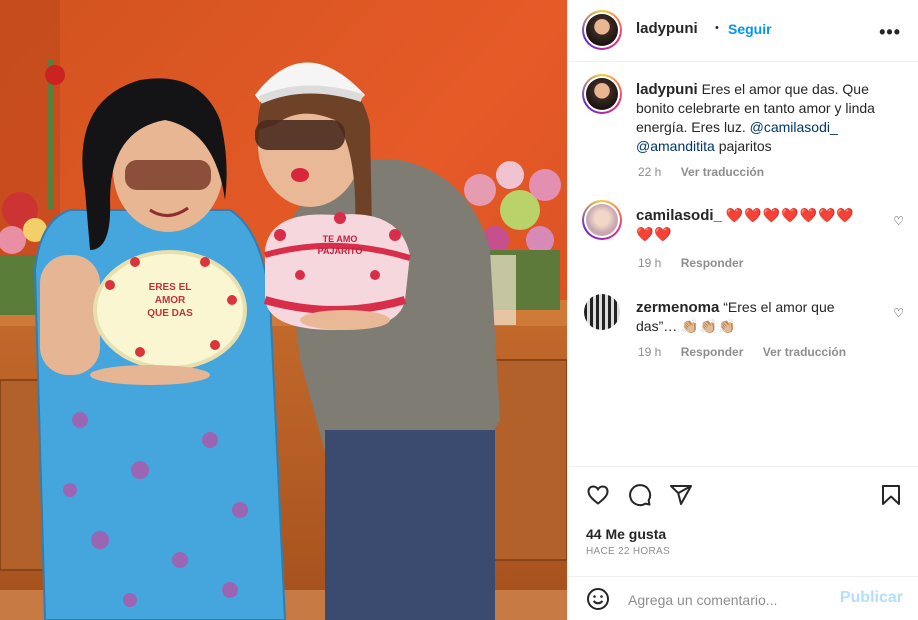 The height and width of the screenshot is (620, 918). What do you see at coordinates (681, 495) in the screenshot?
I see `paper-plane-icon` at bounding box center [681, 495].